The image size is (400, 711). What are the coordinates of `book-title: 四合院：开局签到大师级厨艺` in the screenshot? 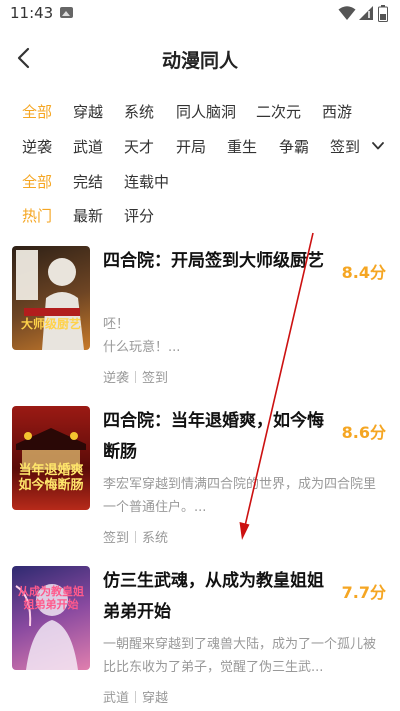 It's located at (215, 261).